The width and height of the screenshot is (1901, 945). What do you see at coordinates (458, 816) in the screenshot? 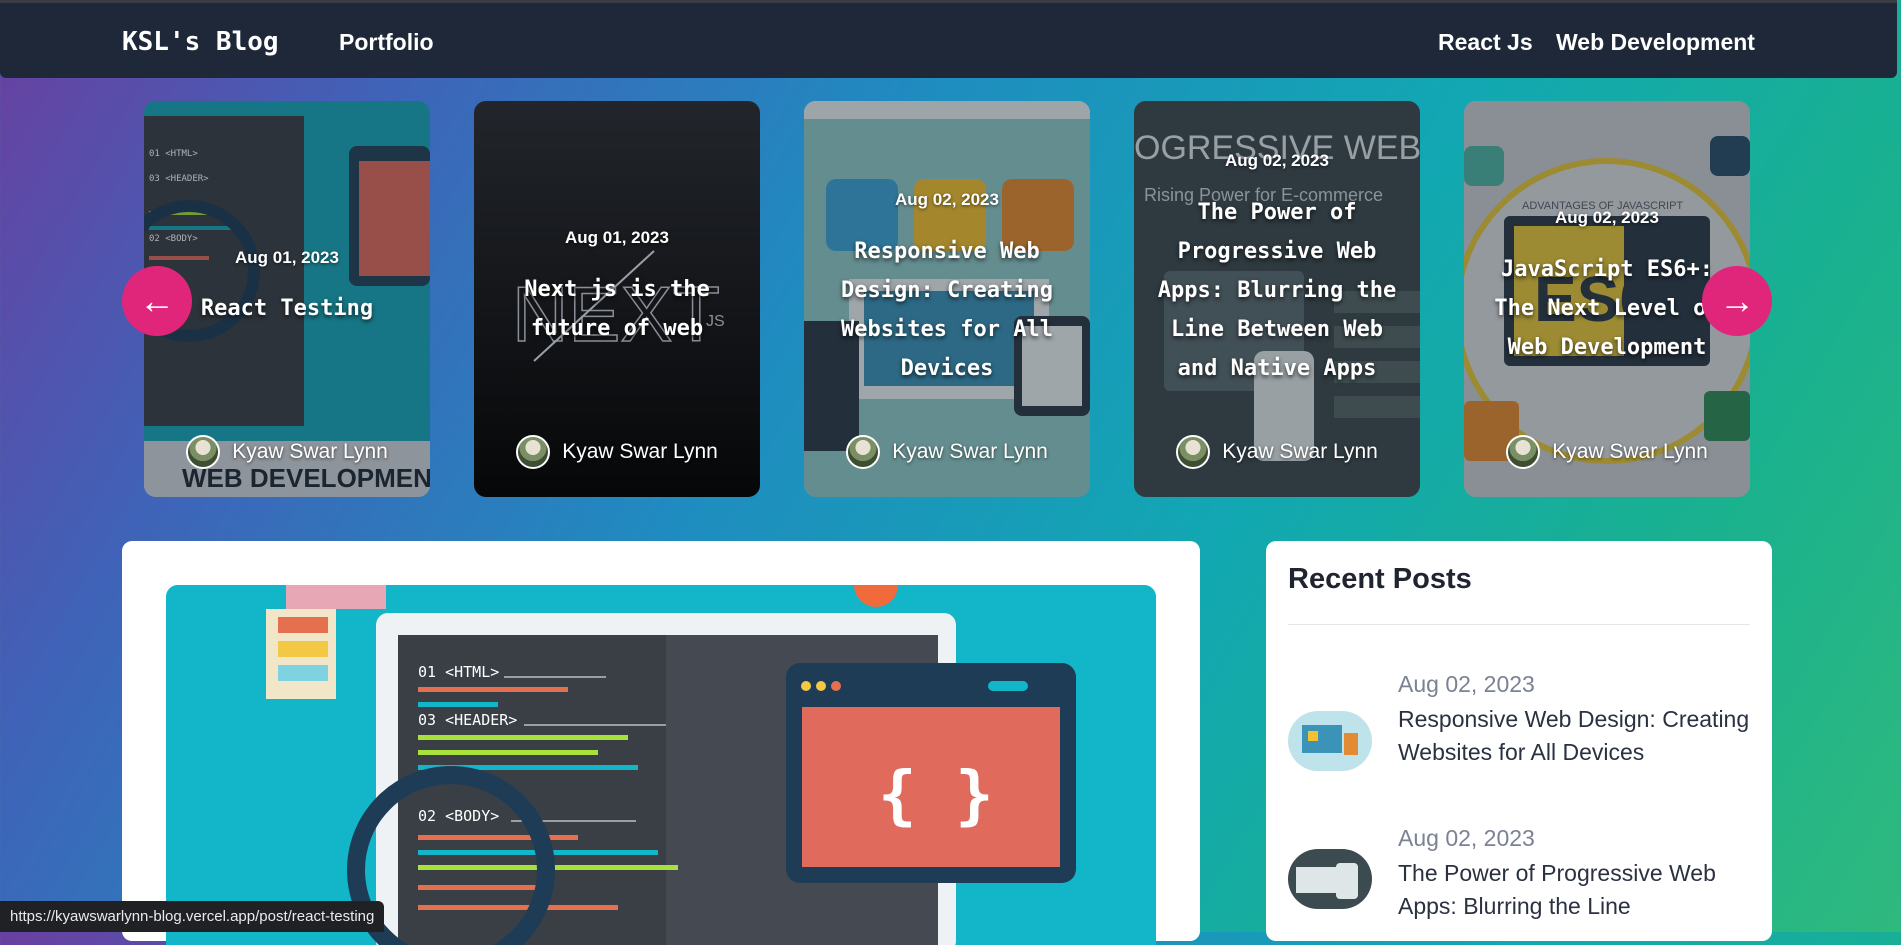
I see `hero-code-line-3: 02 <BODY>` at bounding box center [458, 816].